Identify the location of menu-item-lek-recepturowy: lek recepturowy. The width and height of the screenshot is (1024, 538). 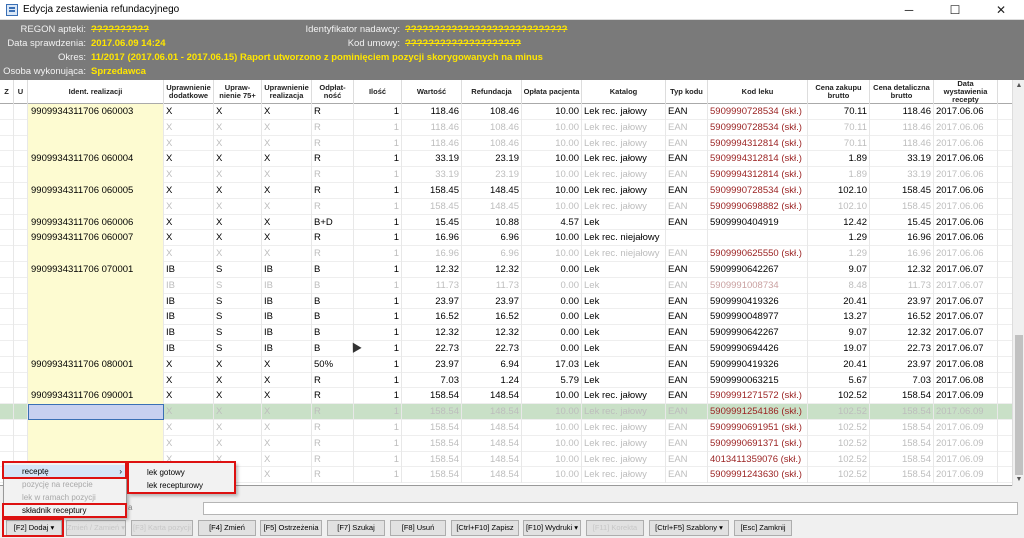
(182, 485).